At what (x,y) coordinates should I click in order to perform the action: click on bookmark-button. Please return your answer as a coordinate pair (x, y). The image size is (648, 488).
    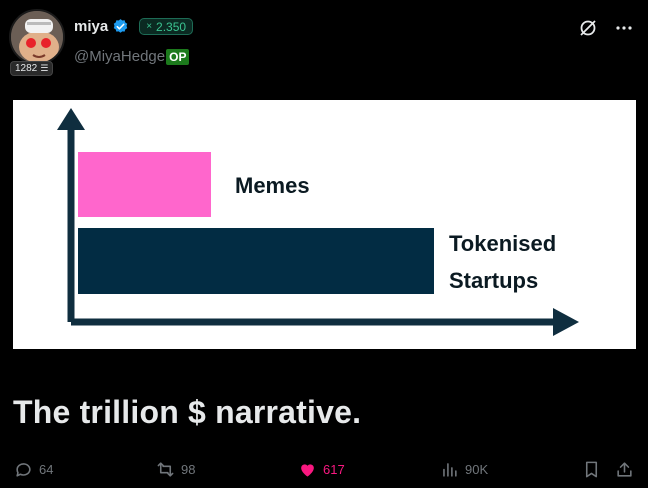
    Looking at the image, I should click on (591, 469).